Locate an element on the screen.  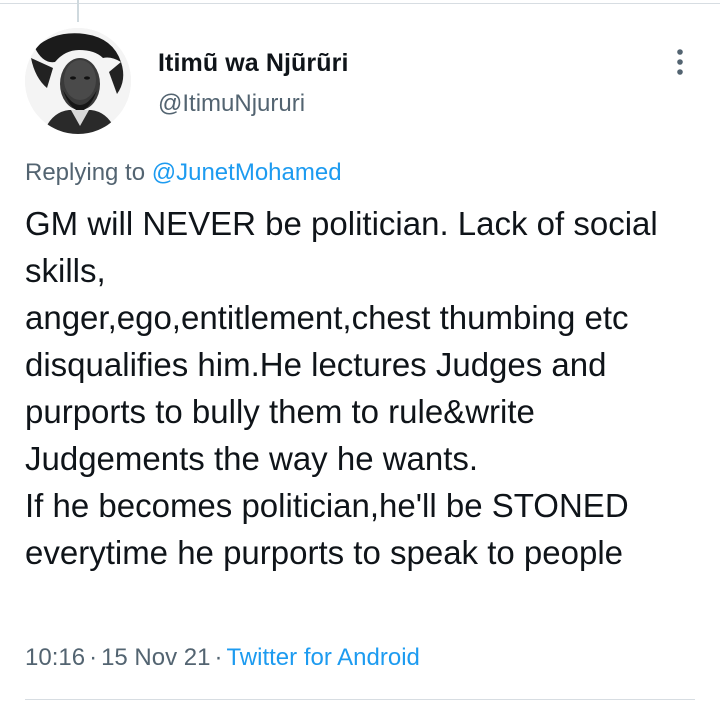
bottom-divider is located at coordinates (360, 699).